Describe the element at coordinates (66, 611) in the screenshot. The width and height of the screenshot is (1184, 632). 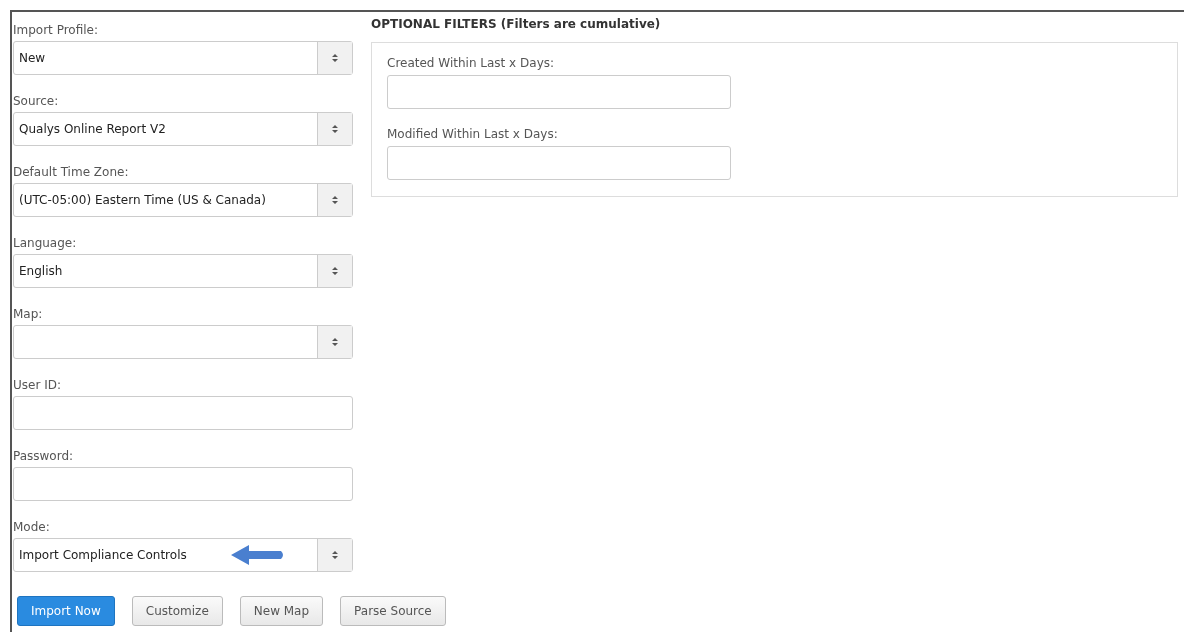
I see `action-button: Import Now` at that location.